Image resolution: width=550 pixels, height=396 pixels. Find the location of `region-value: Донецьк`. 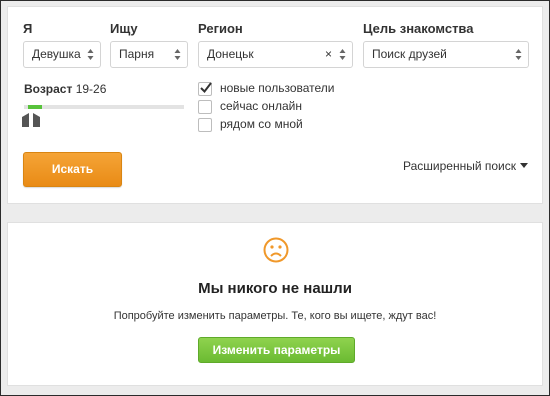

region-value: Донецьк is located at coordinates (230, 54).